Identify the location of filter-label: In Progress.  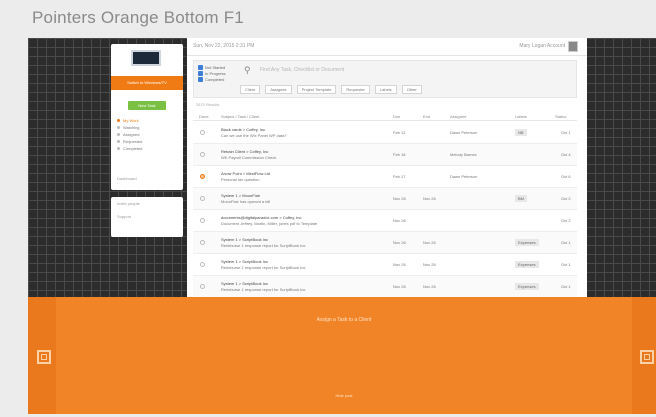
(215, 73).